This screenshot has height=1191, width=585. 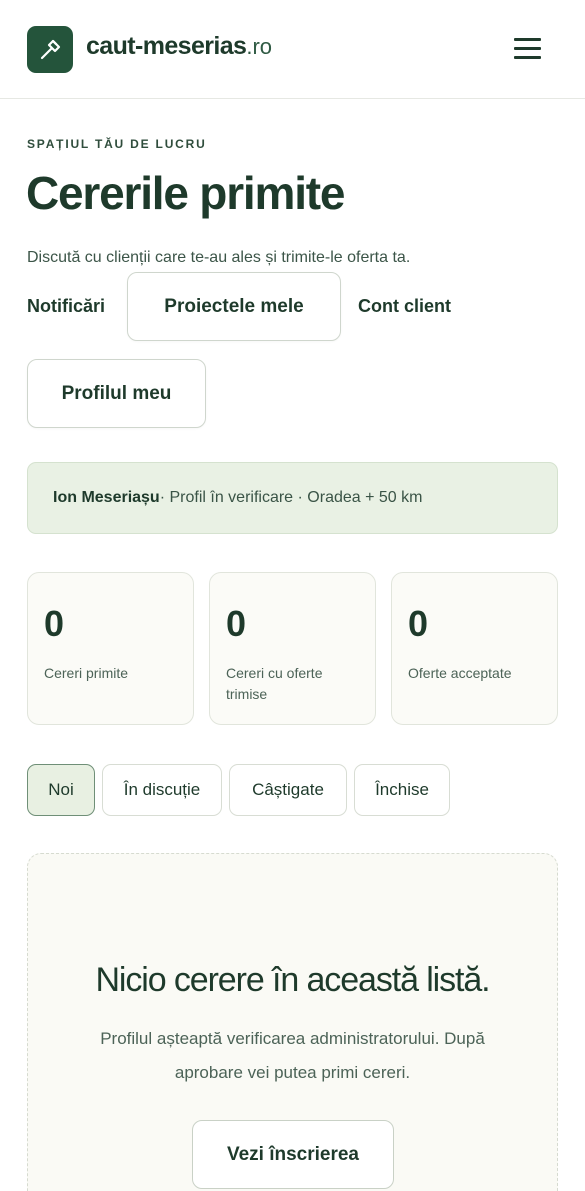 I want to click on tab-in-discutie: În discuție, so click(x=162, y=790).